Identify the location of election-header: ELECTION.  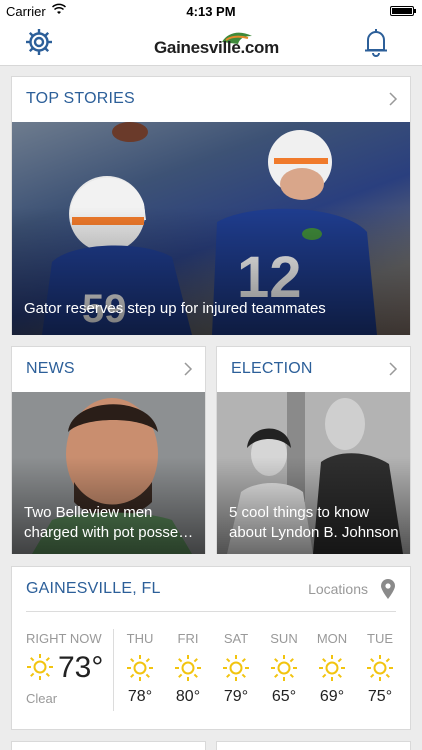
(313, 369).